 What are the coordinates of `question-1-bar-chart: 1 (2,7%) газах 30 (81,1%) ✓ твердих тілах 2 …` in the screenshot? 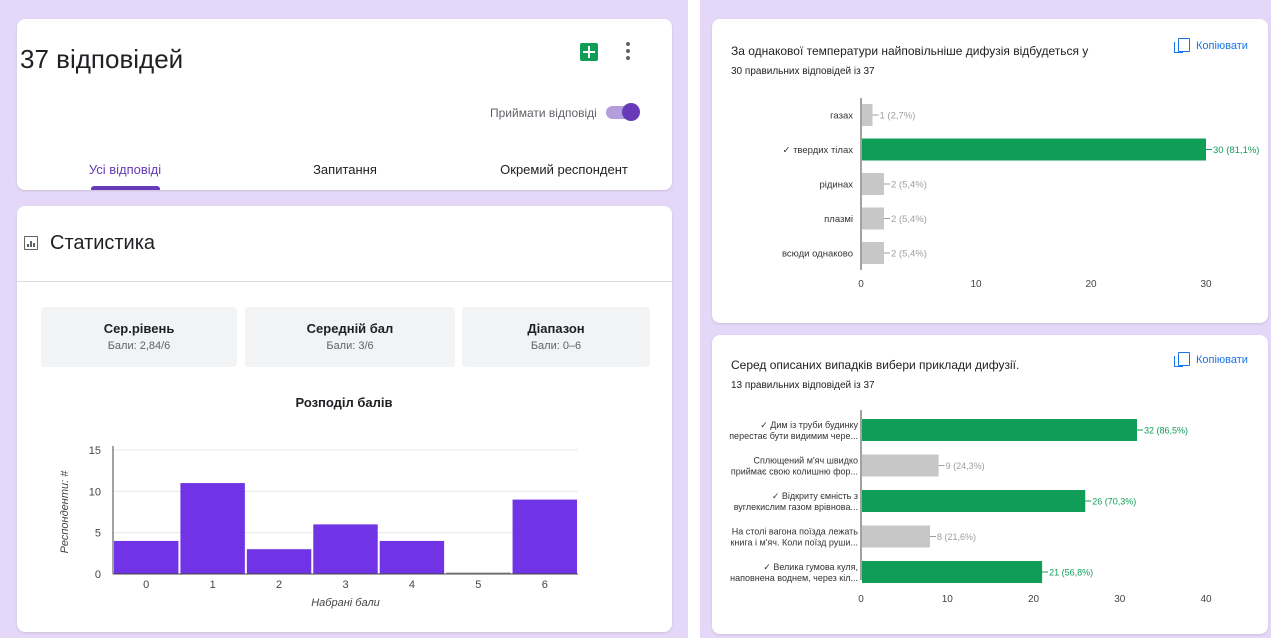 It's located at (1020, 194).